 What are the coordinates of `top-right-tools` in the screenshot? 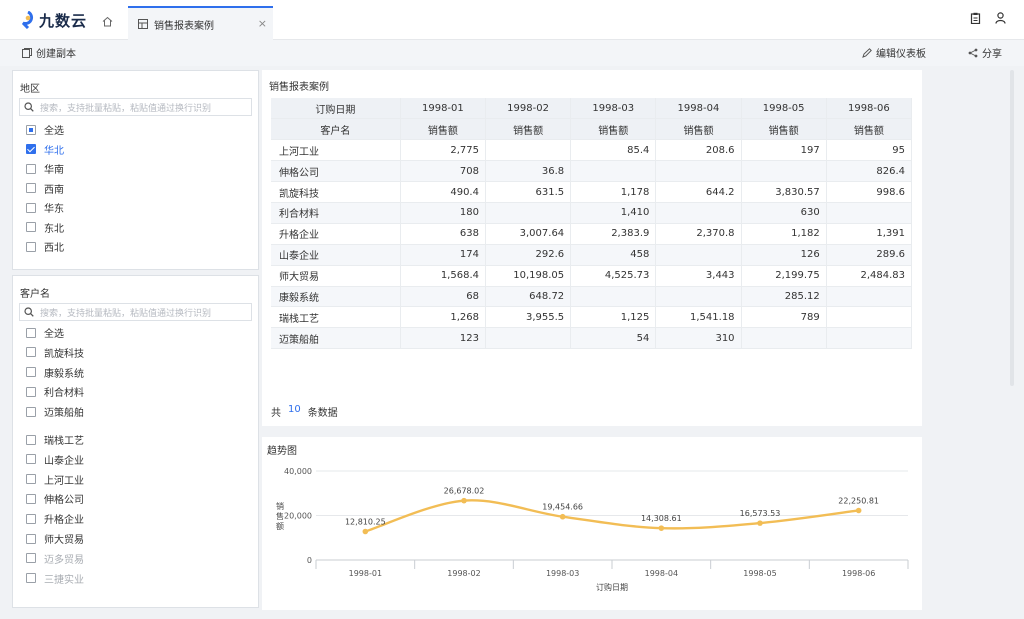 It's located at (988, 18).